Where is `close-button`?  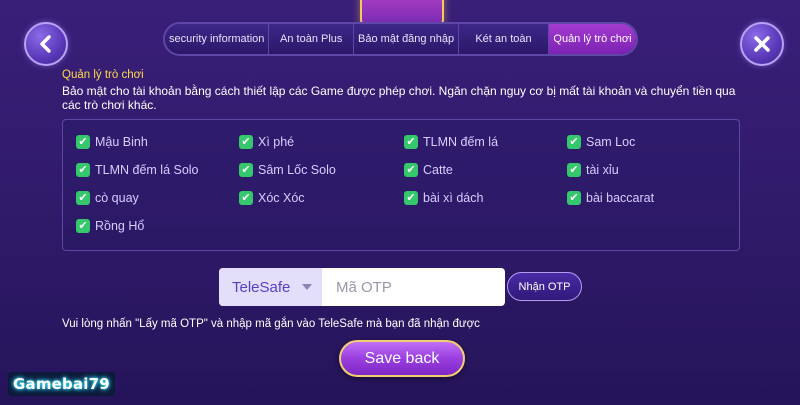
close-button is located at coordinates (762, 44).